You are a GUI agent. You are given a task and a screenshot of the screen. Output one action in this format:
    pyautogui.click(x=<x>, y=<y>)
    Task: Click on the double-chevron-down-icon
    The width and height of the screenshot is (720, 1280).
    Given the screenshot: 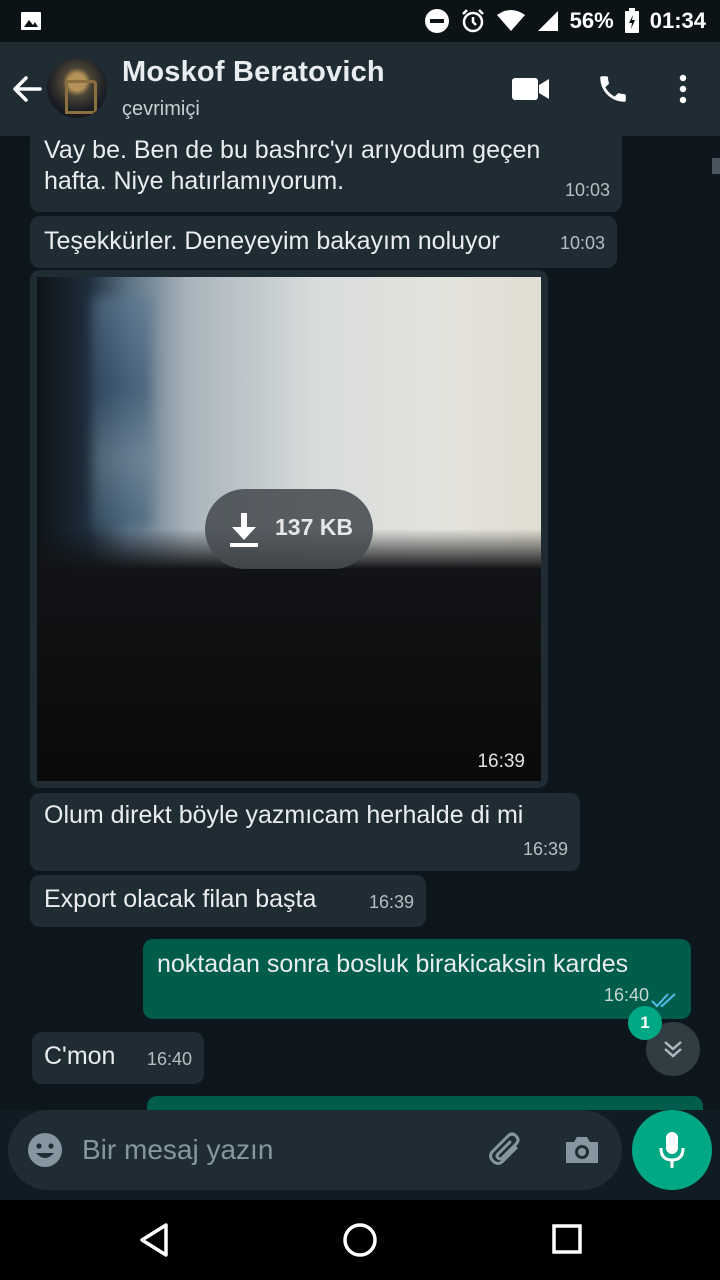 What is the action you would take?
    pyautogui.click(x=673, y=1049)
    